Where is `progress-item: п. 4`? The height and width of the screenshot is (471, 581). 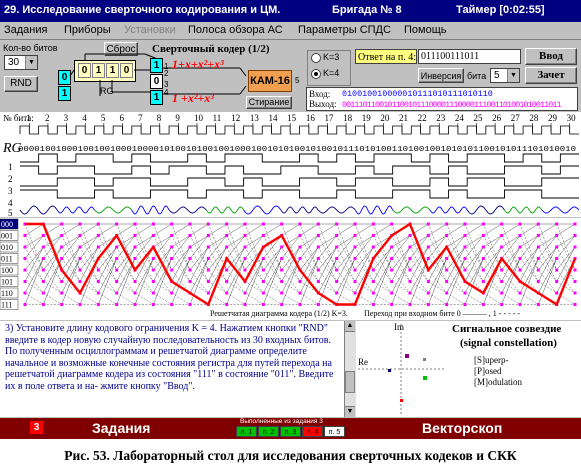 progress-item: п. 4 is located at coordinates (312, 431).